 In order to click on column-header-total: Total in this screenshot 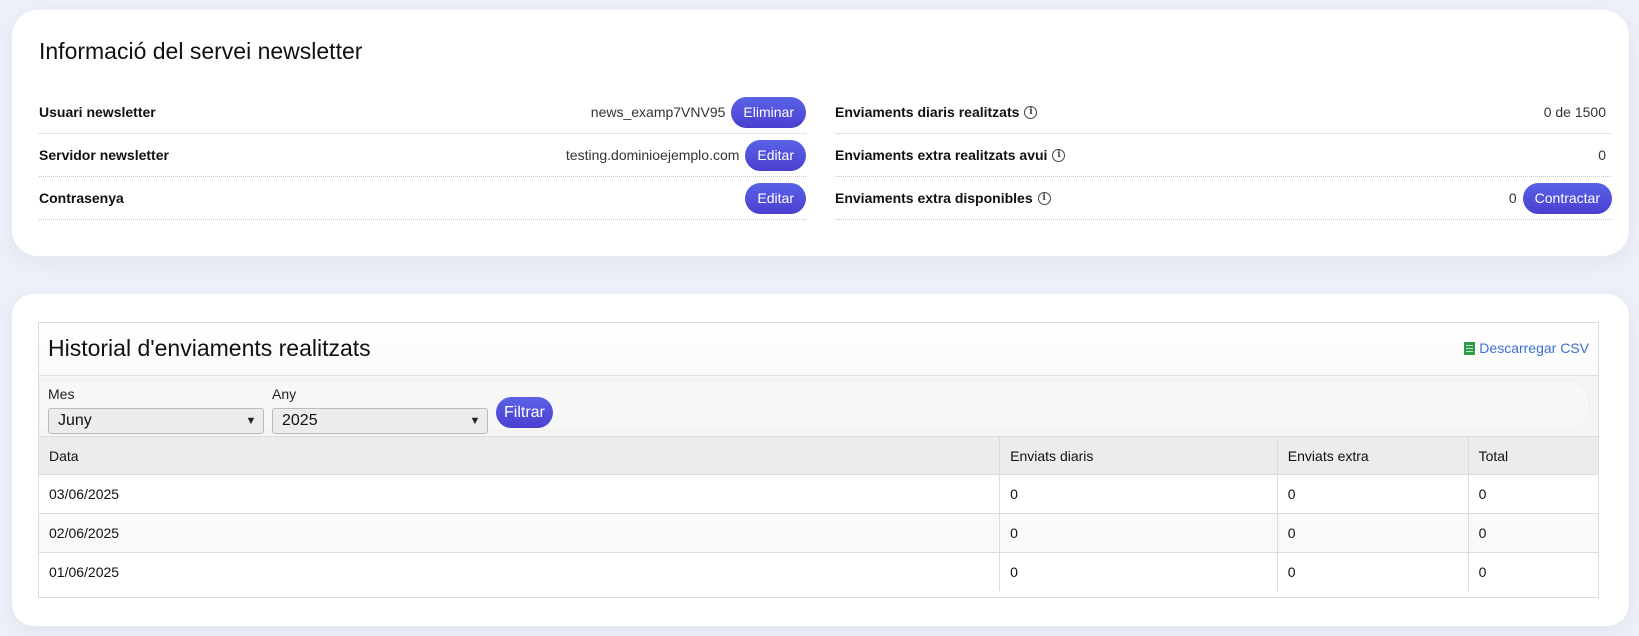, I will do `click(1533, 456)`.